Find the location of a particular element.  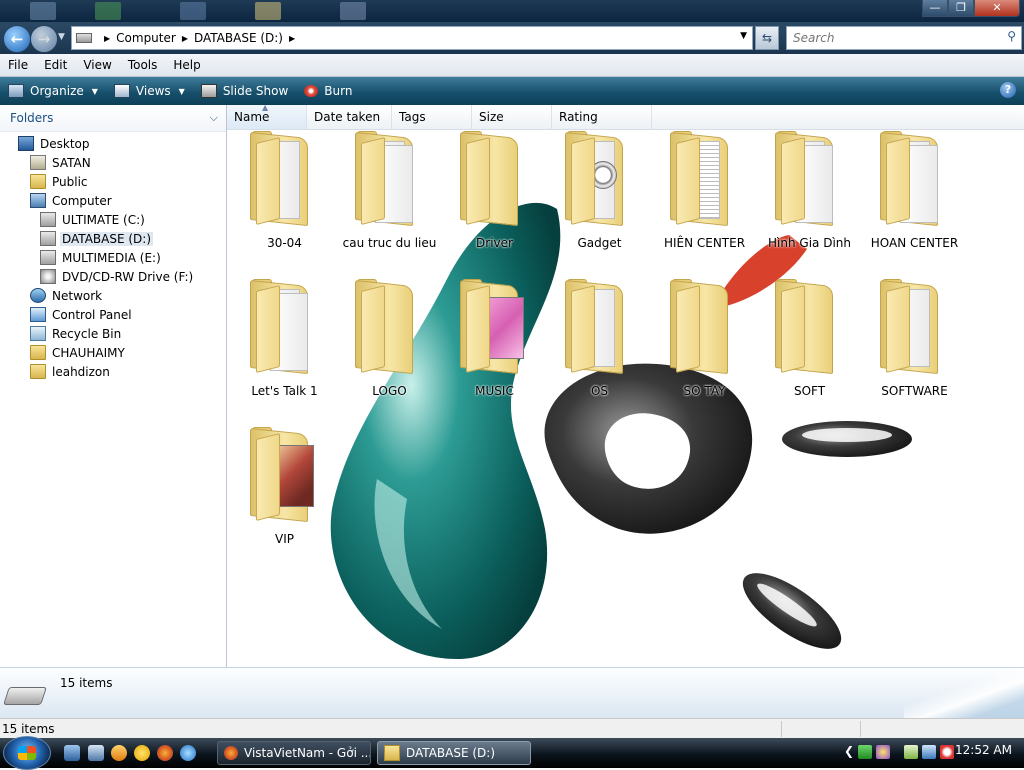

show-hidden-icons-icon: ❮ is located at coordinates (849, 751).